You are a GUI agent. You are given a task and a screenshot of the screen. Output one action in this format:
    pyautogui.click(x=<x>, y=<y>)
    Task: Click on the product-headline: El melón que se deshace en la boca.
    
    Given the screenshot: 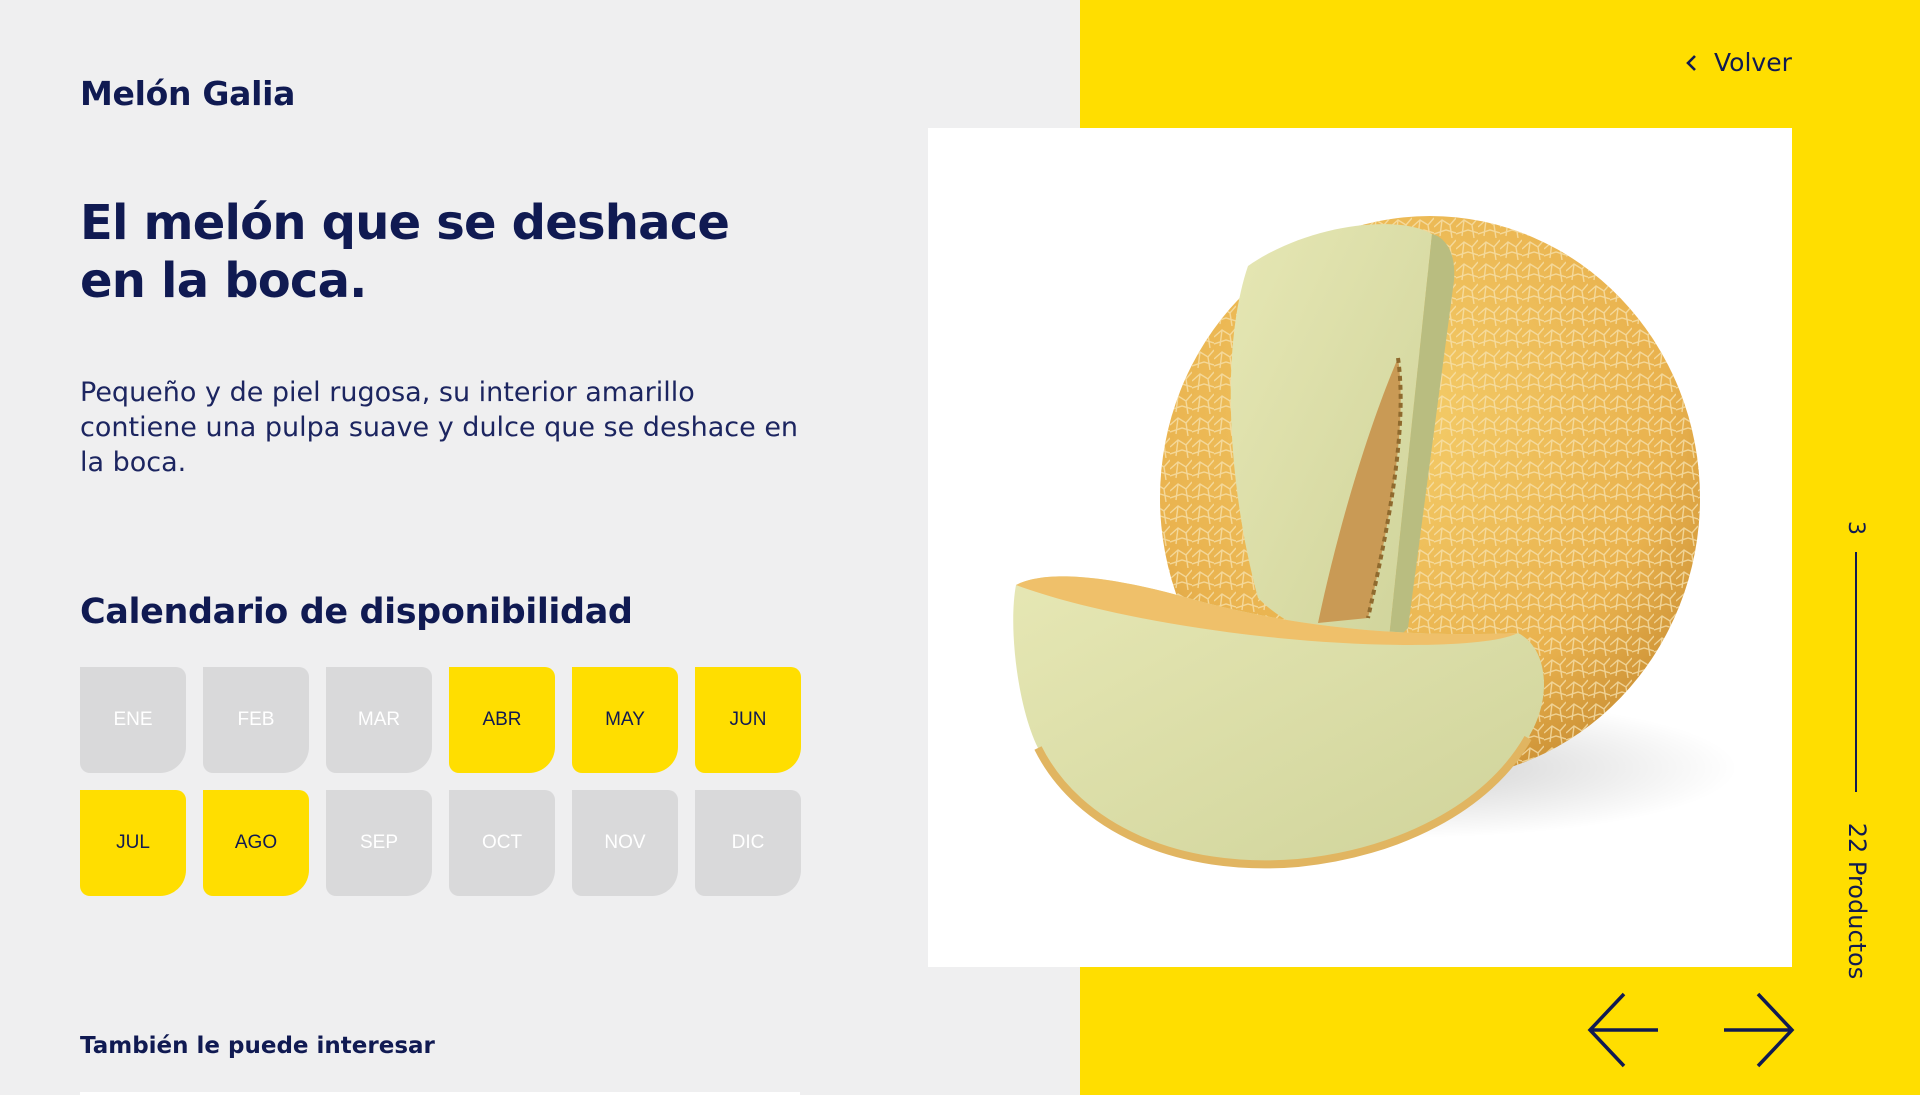 What is the action you would take?
    pyautogui.click(x=405, y=252)
    